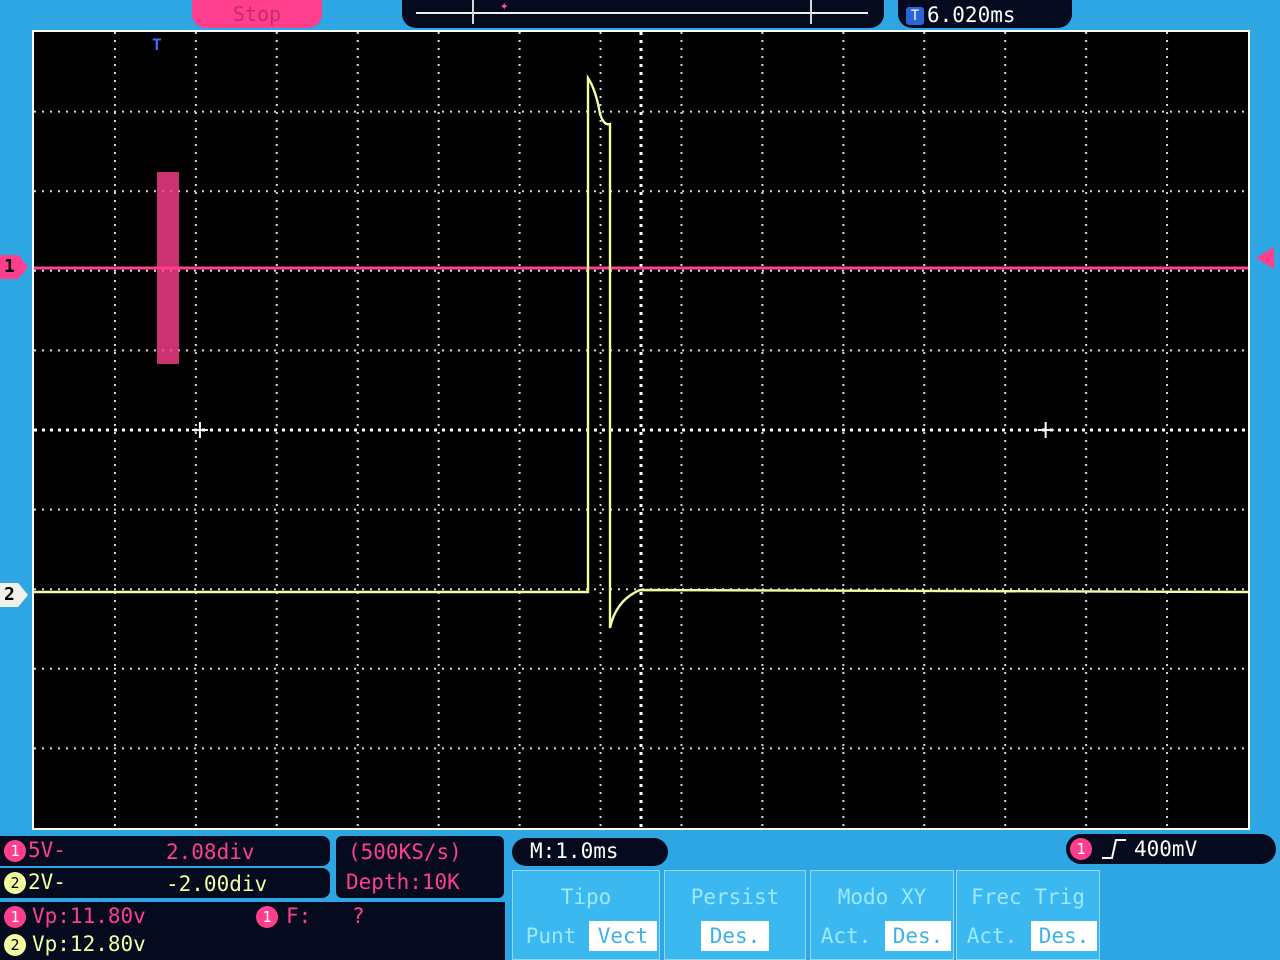 The image size is (1280, 960). I want to click on trigger-source-badge: 1, so click(1081, 849).